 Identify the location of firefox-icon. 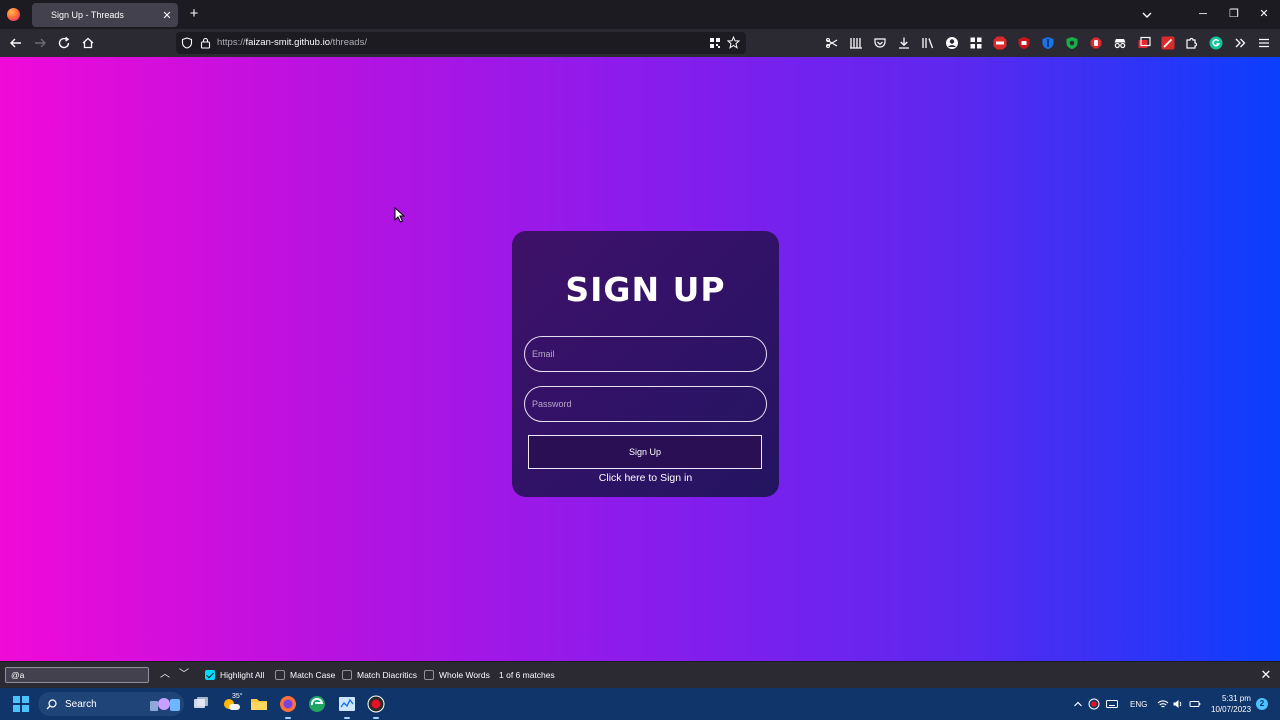
(13, 14).